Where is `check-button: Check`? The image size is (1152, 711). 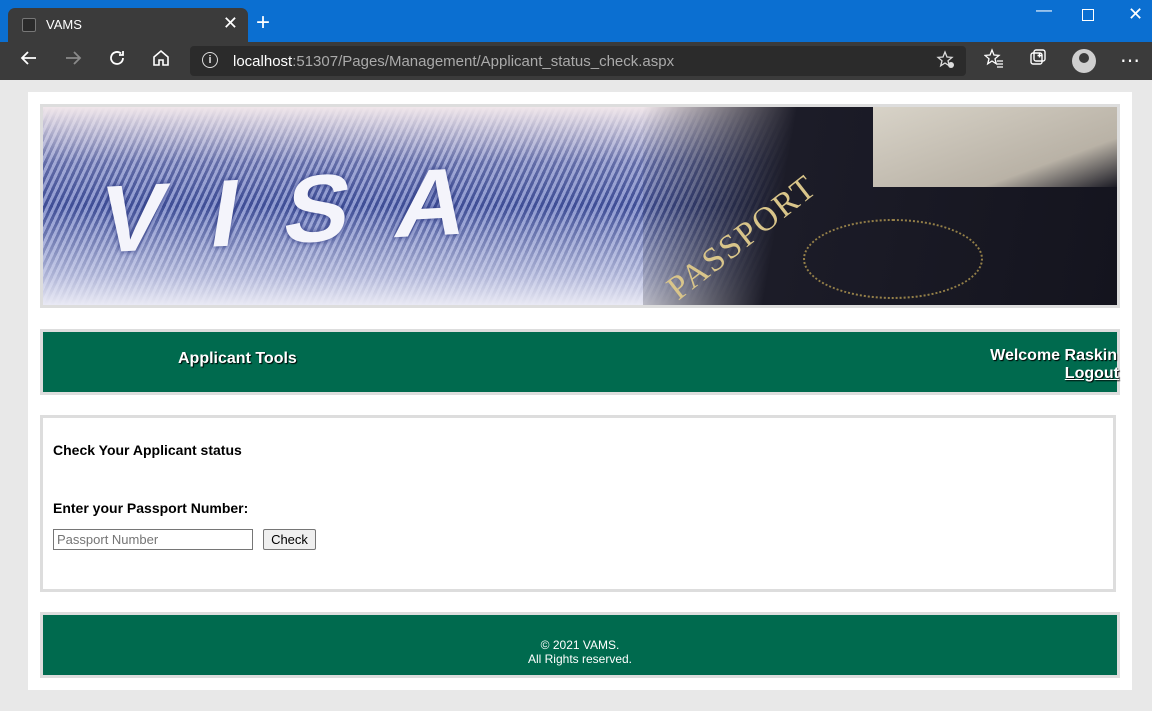 check-button: Check is located at coordinates (289, 539).